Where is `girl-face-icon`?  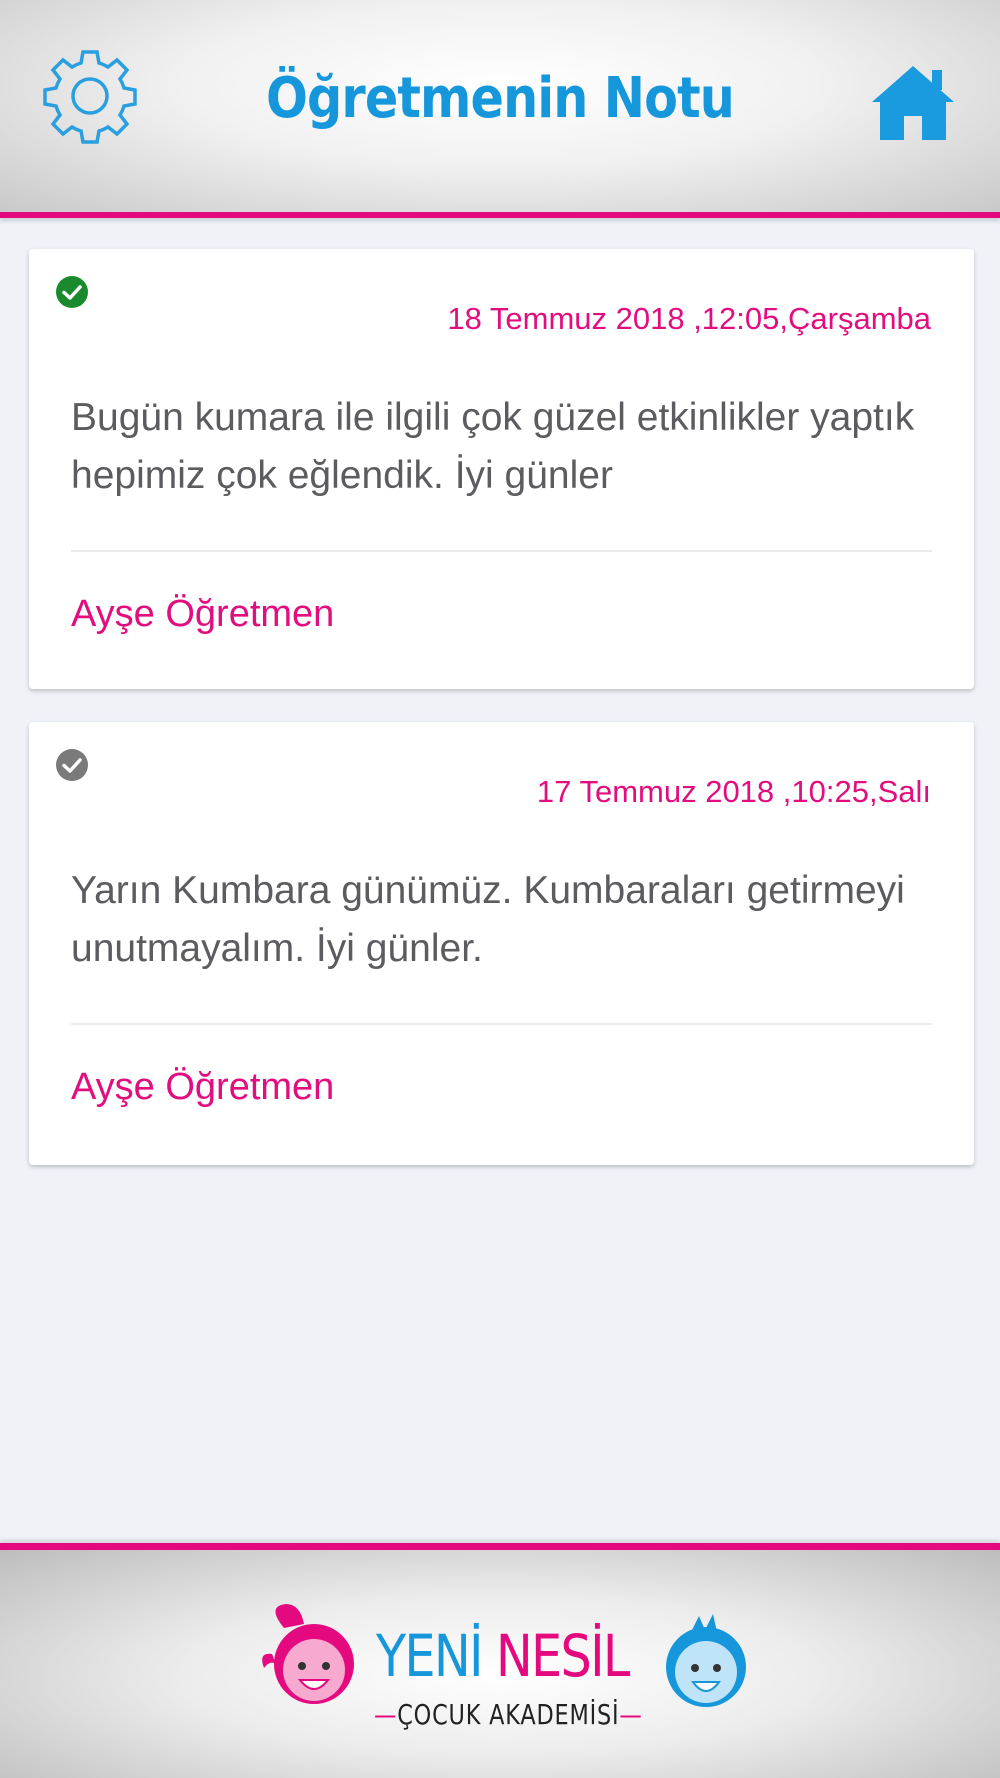
girl-face-icon is located at coordinates (308, 1654).